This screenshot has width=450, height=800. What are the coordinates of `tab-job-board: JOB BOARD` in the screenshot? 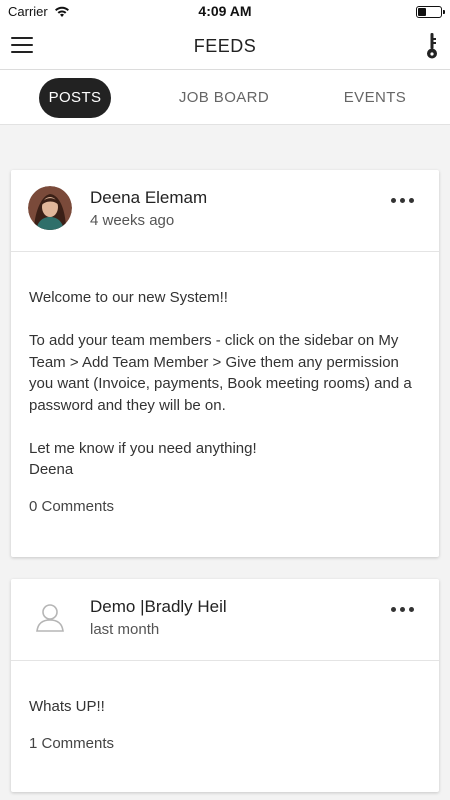 It's located at (224, 98).